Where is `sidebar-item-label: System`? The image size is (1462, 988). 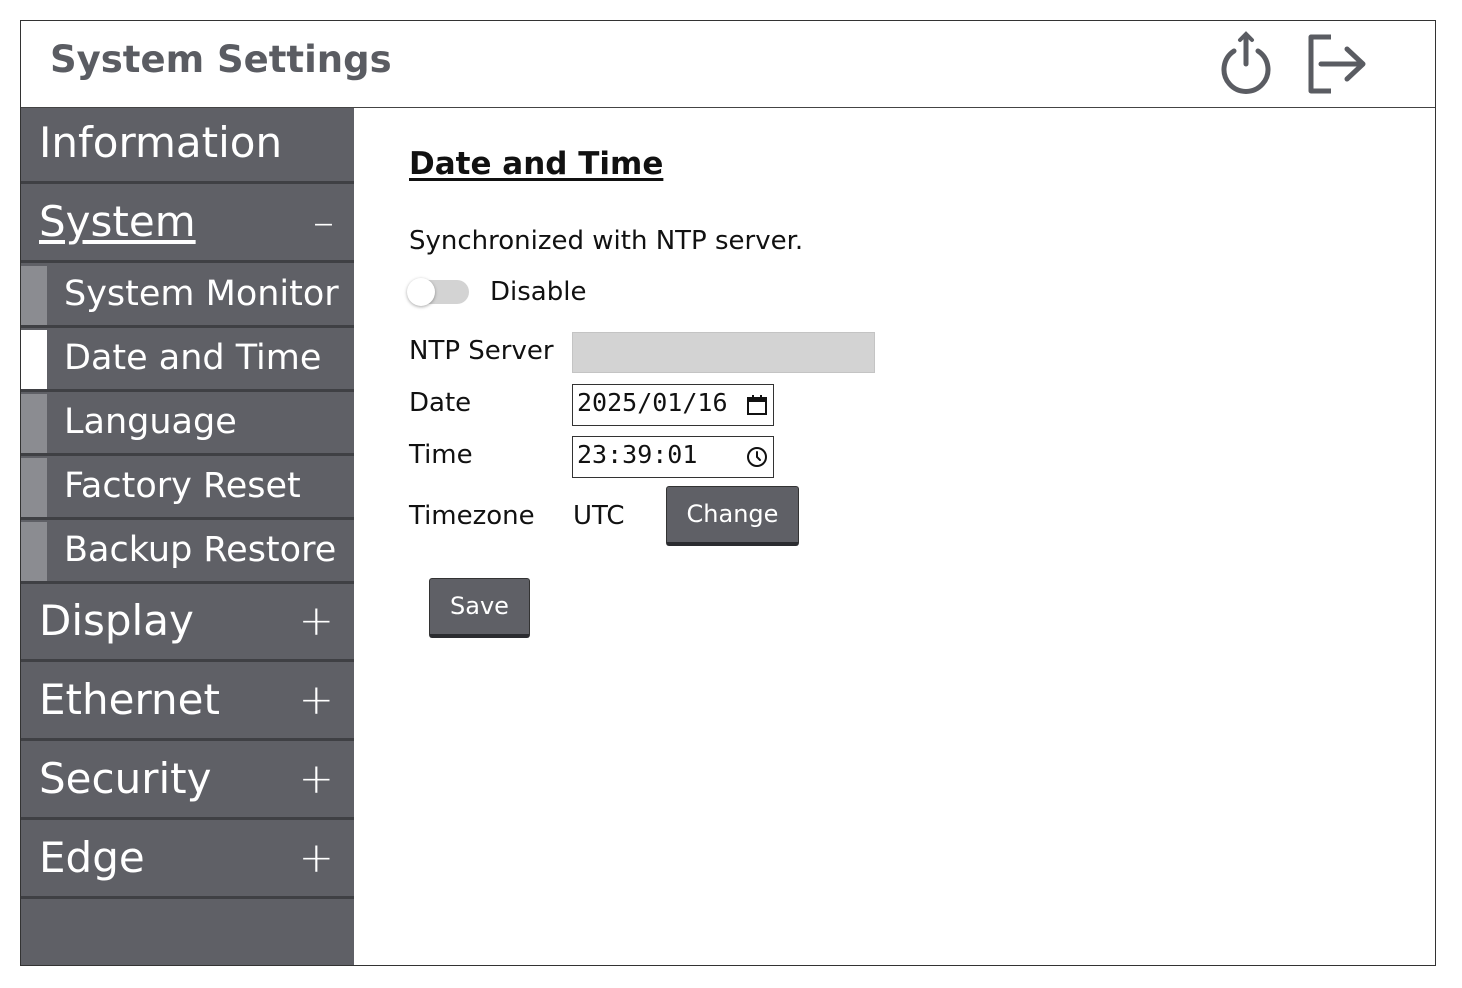
sidebar-item-label: System is located at coordinates (117, 221).